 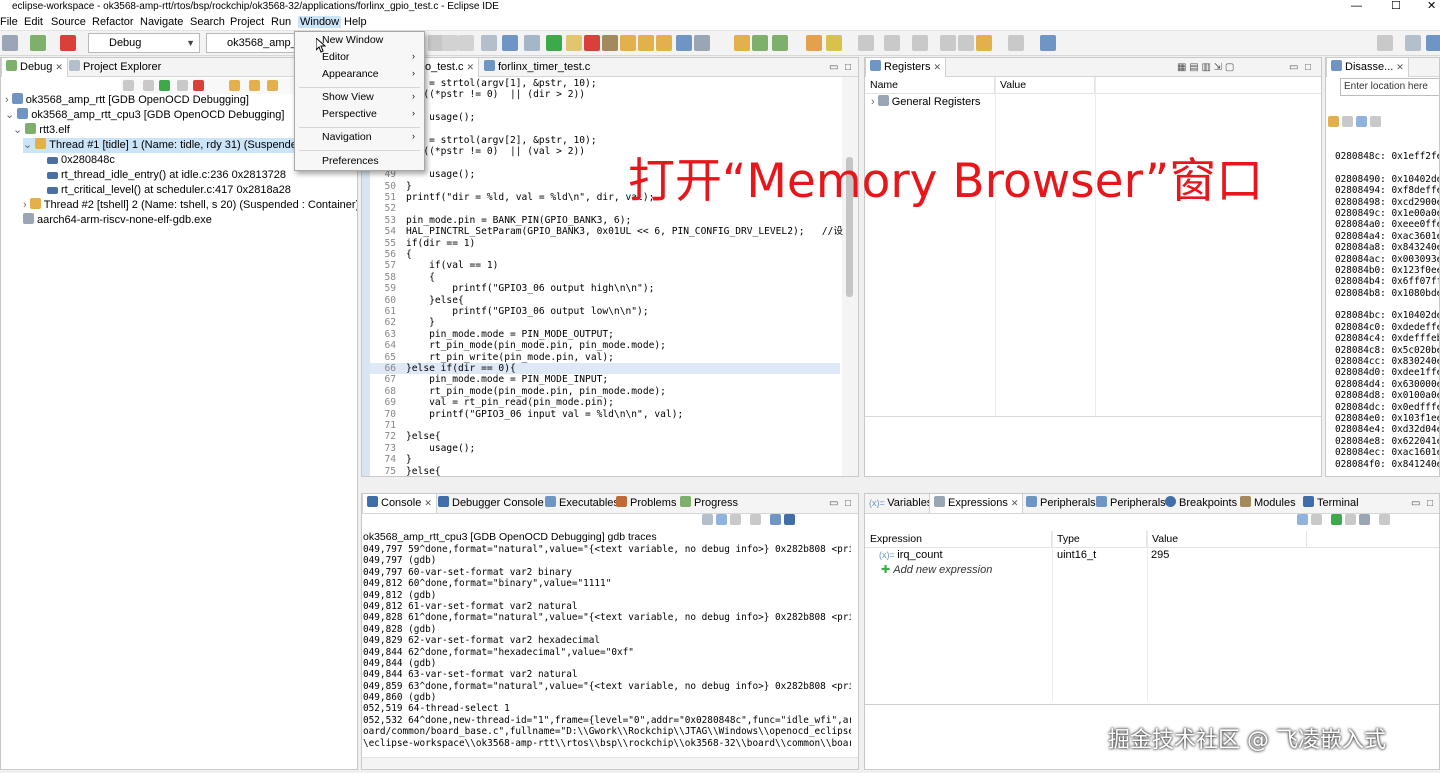 What do you see at coordinates (1016, 43) in the screenshot?
I see `forward-icon` at bounding box center [1016, 43].